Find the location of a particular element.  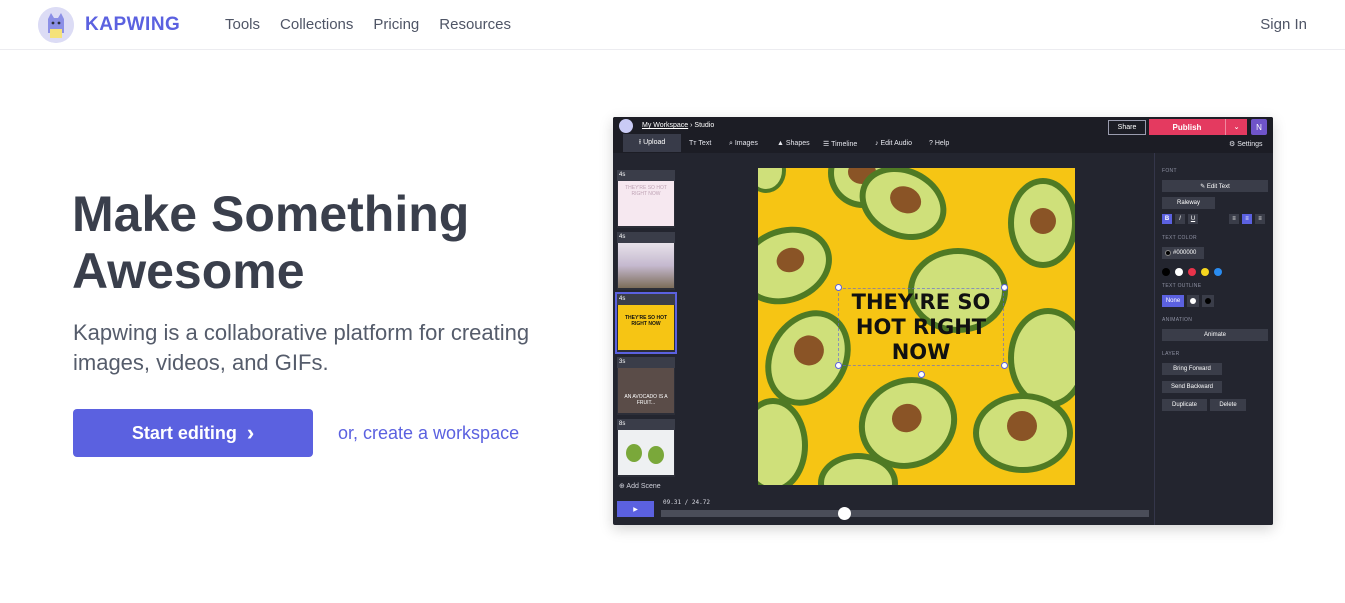

breadcrumb-workspace: My Workspace is located at coordinates (665, 125).